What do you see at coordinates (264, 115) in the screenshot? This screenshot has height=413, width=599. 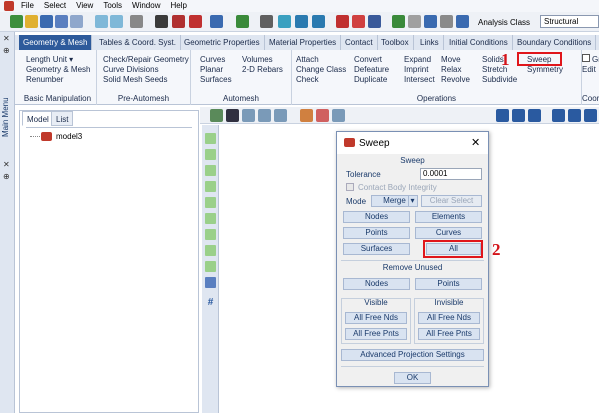 I see `zoom-in-icon` at bounding box center [264, 115].